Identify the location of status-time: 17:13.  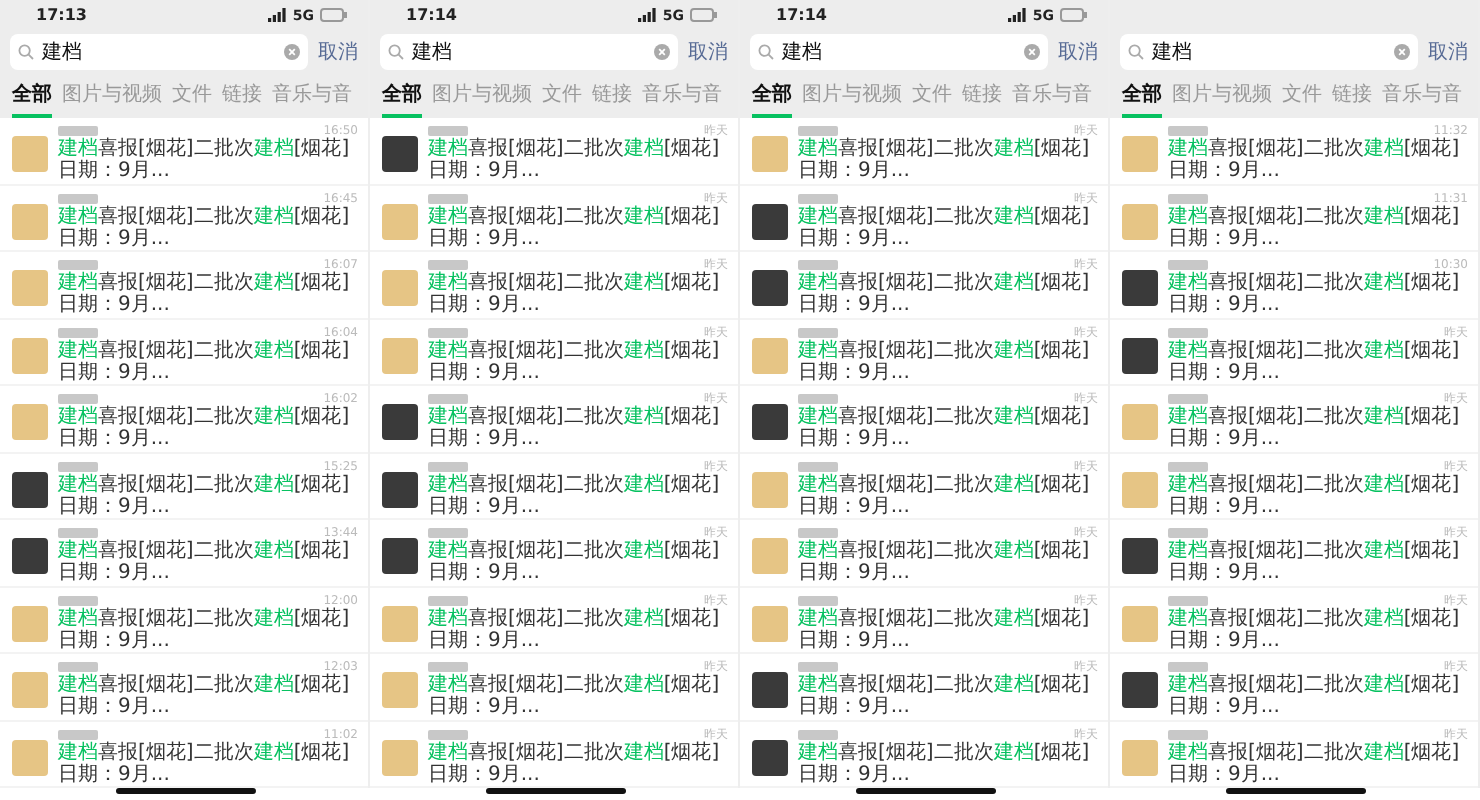
(61, 15).